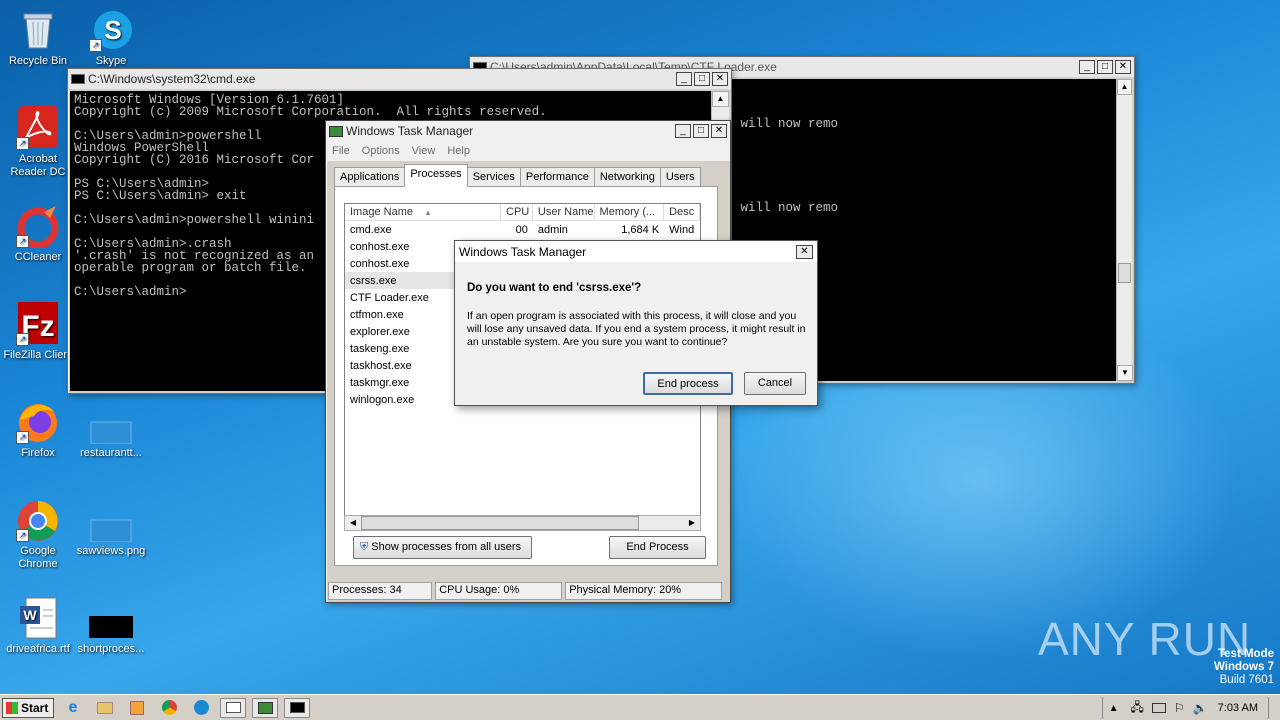 Image resolution: width=1280 pixels, height=720 pixels. I want to click on desktop-icon-firefox: ↗ Firefox, so click(38, 430).